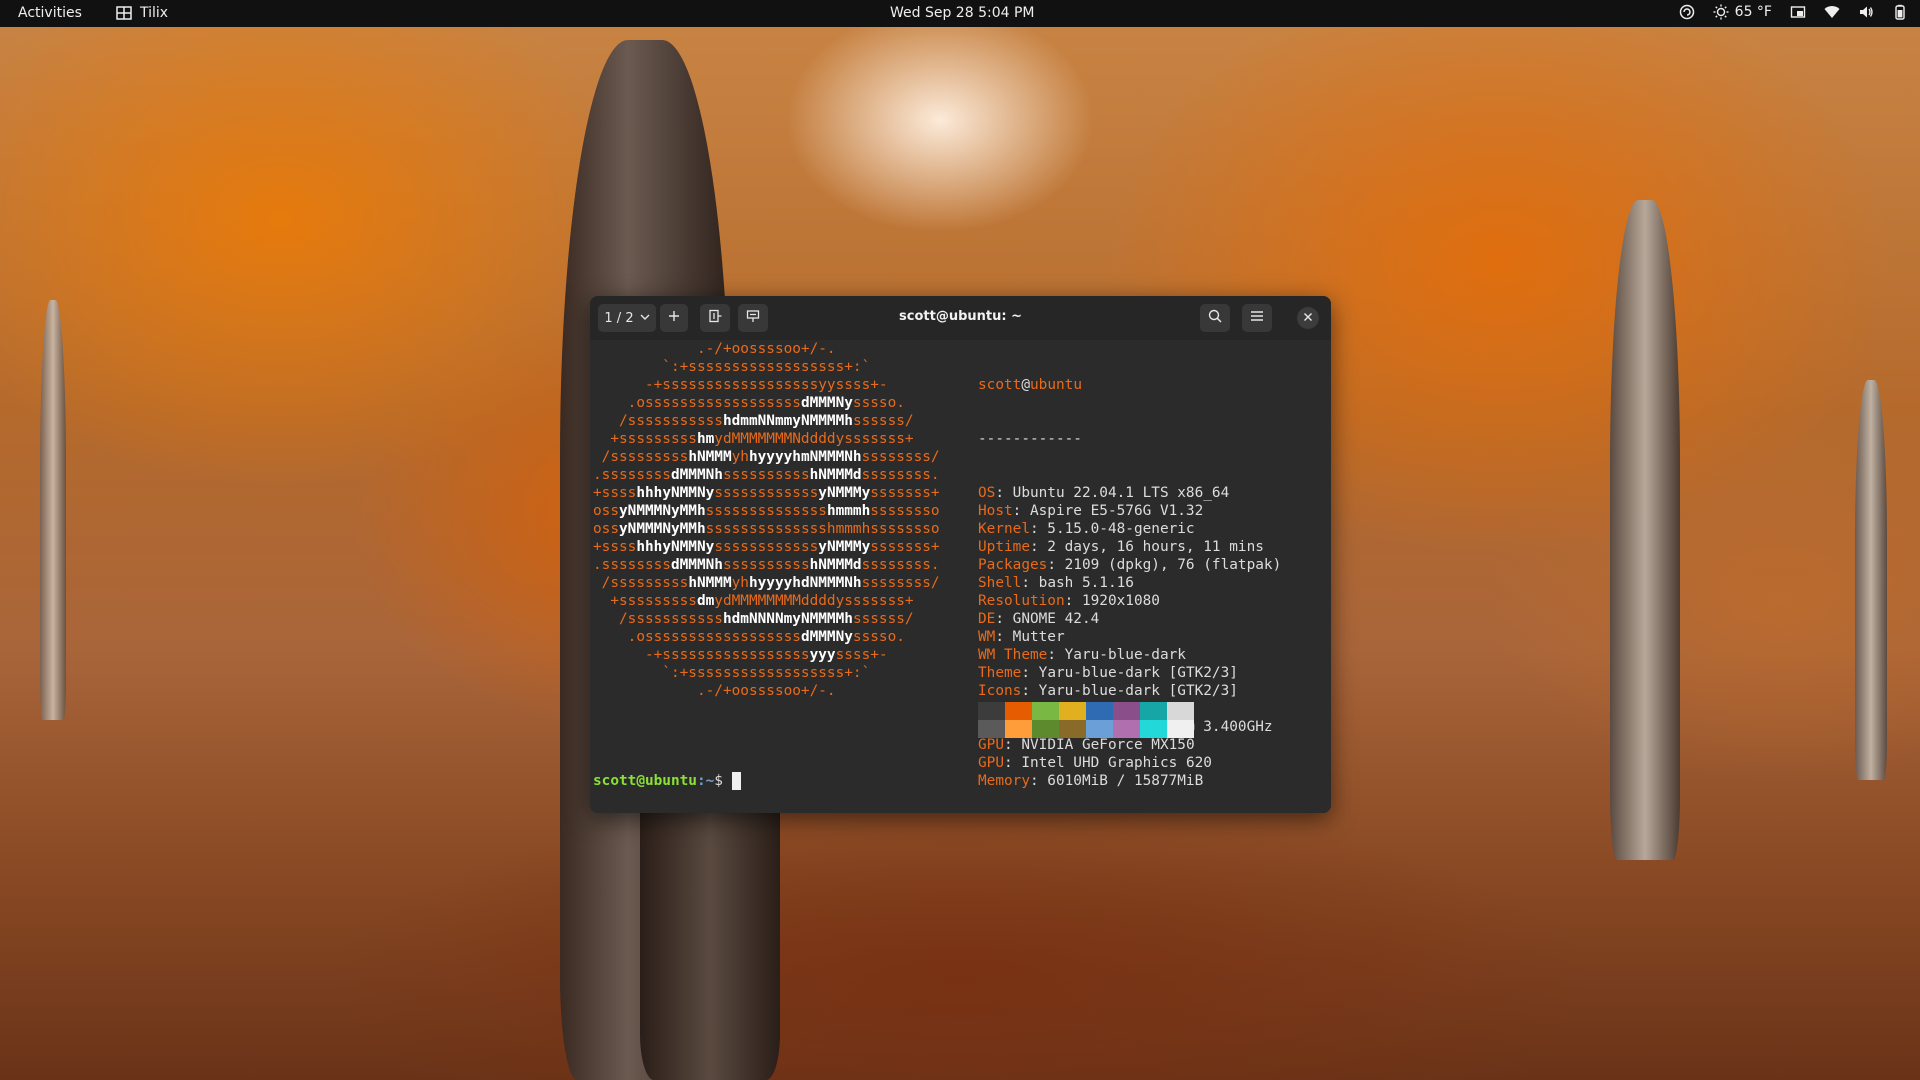 This screenshot has width=1920, height=1080. I want to click on info-field: Uptime: 2 days, 16 hours, 11 mins, so click(1129, 547).